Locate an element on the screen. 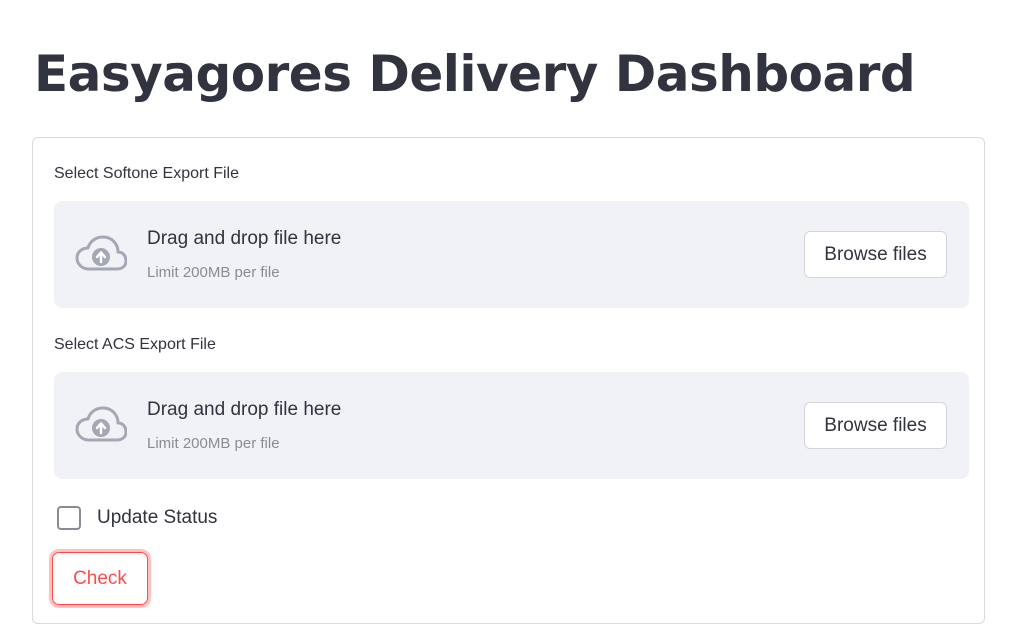 The image size is (1024, 642). acs-file-label: Select ACS Export File is located at coordinates (135, 344).